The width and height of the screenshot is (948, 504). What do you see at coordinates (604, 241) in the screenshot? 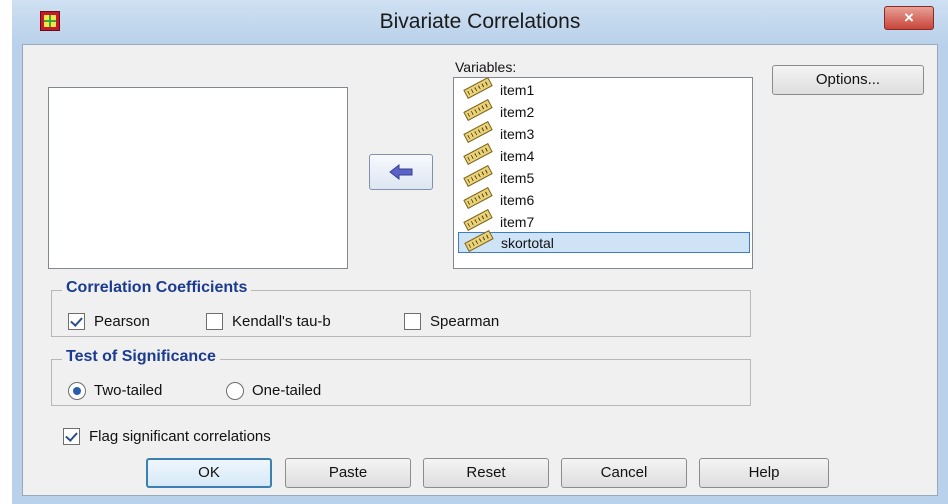
I see `list-item-selected: skortotal` at bounding box center [604, 241].